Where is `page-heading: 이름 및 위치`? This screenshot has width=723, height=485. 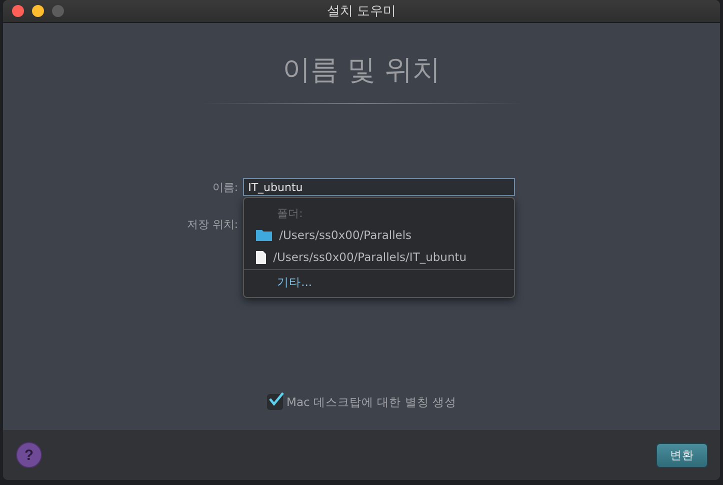
page-heading: 이름 및 위치 is located at coordinates (361, 70).